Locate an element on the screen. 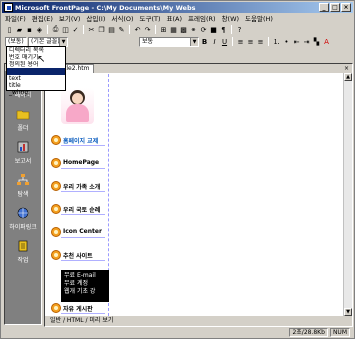  views-item-tasks: 작업 is located at coordinates (23, 251).